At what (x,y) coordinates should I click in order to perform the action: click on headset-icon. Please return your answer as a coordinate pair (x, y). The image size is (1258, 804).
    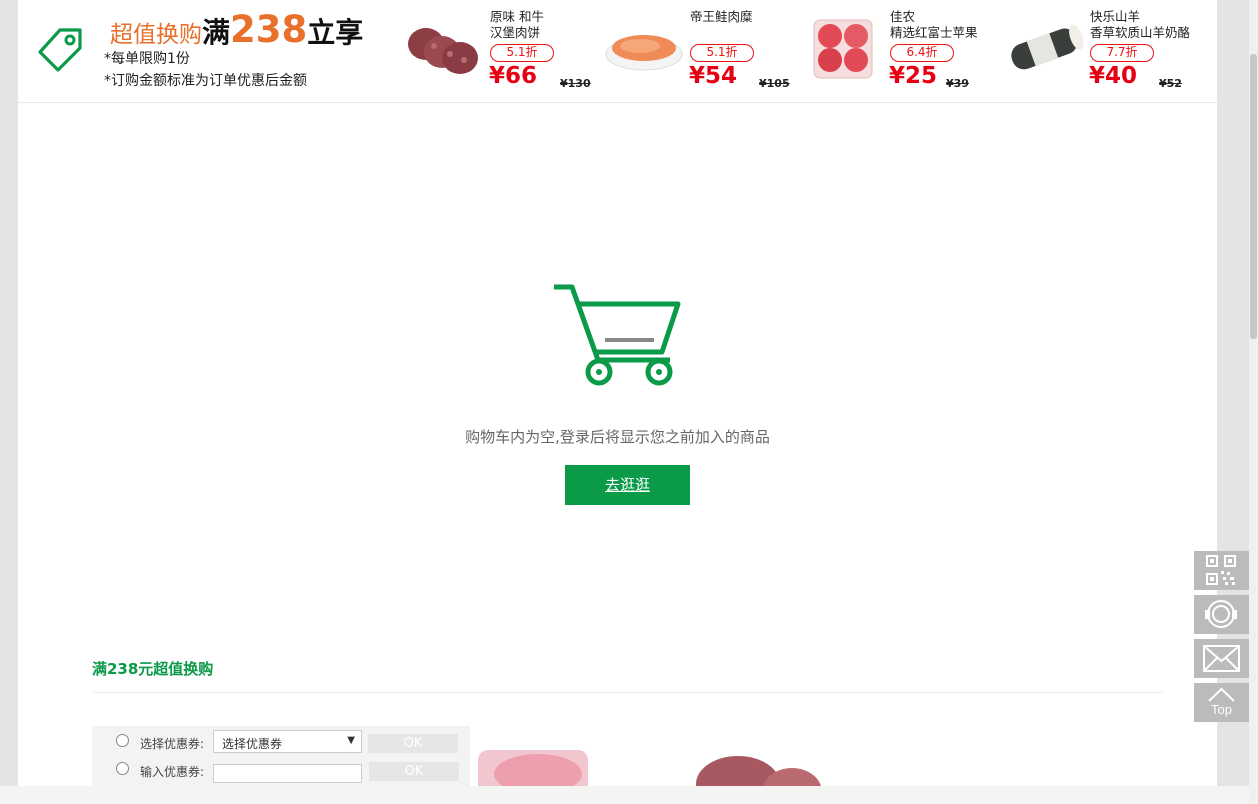
    Looking at the image, I should click on (1221, 614).